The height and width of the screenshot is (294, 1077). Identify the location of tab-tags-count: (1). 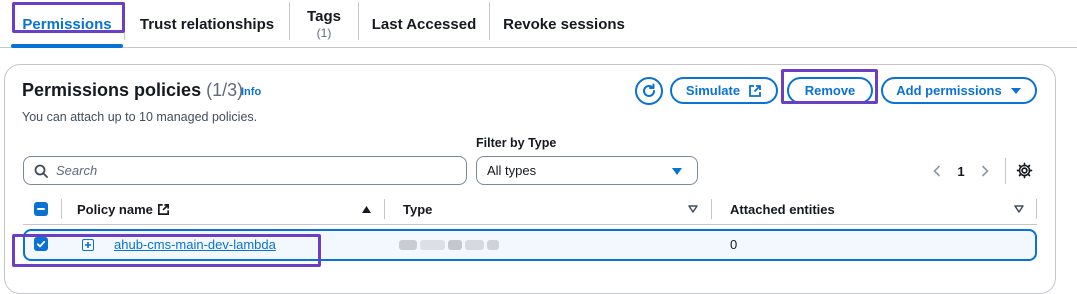
(324, 33).